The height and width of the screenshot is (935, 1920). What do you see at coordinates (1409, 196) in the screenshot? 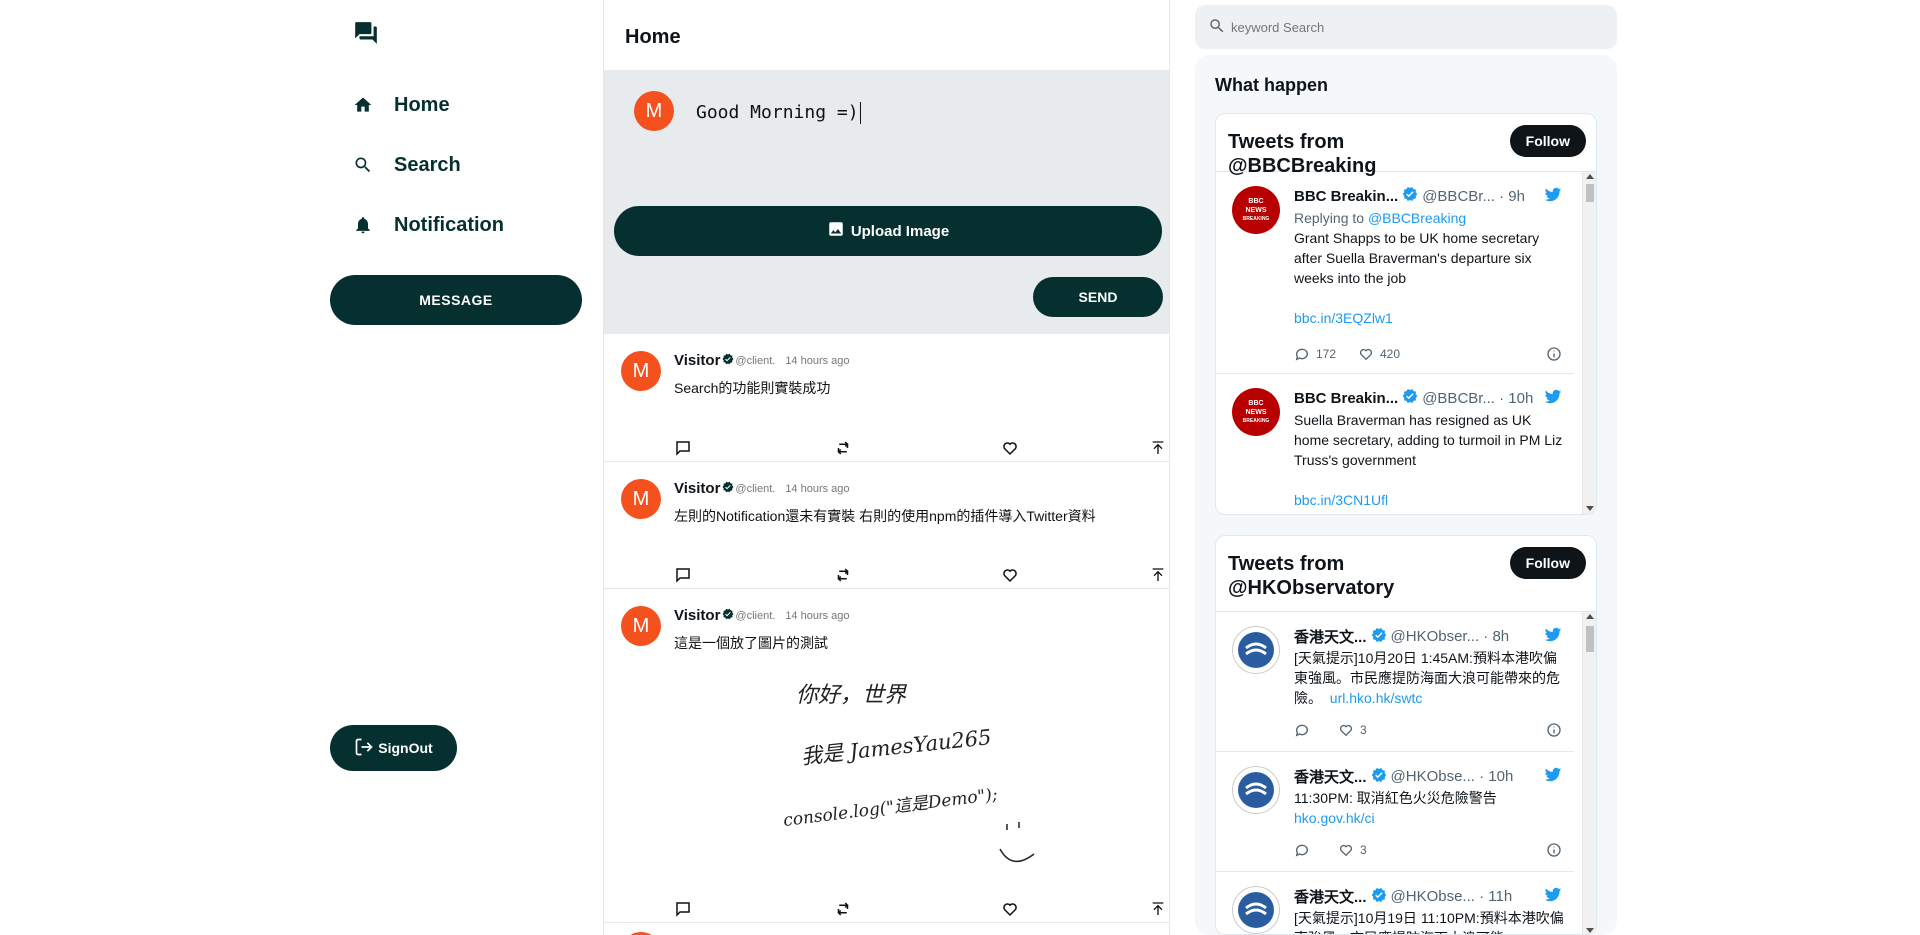
I see `tweet-header: BBC Breakin... @BBCBr... · 9h` at bounding box center [1409, 196].